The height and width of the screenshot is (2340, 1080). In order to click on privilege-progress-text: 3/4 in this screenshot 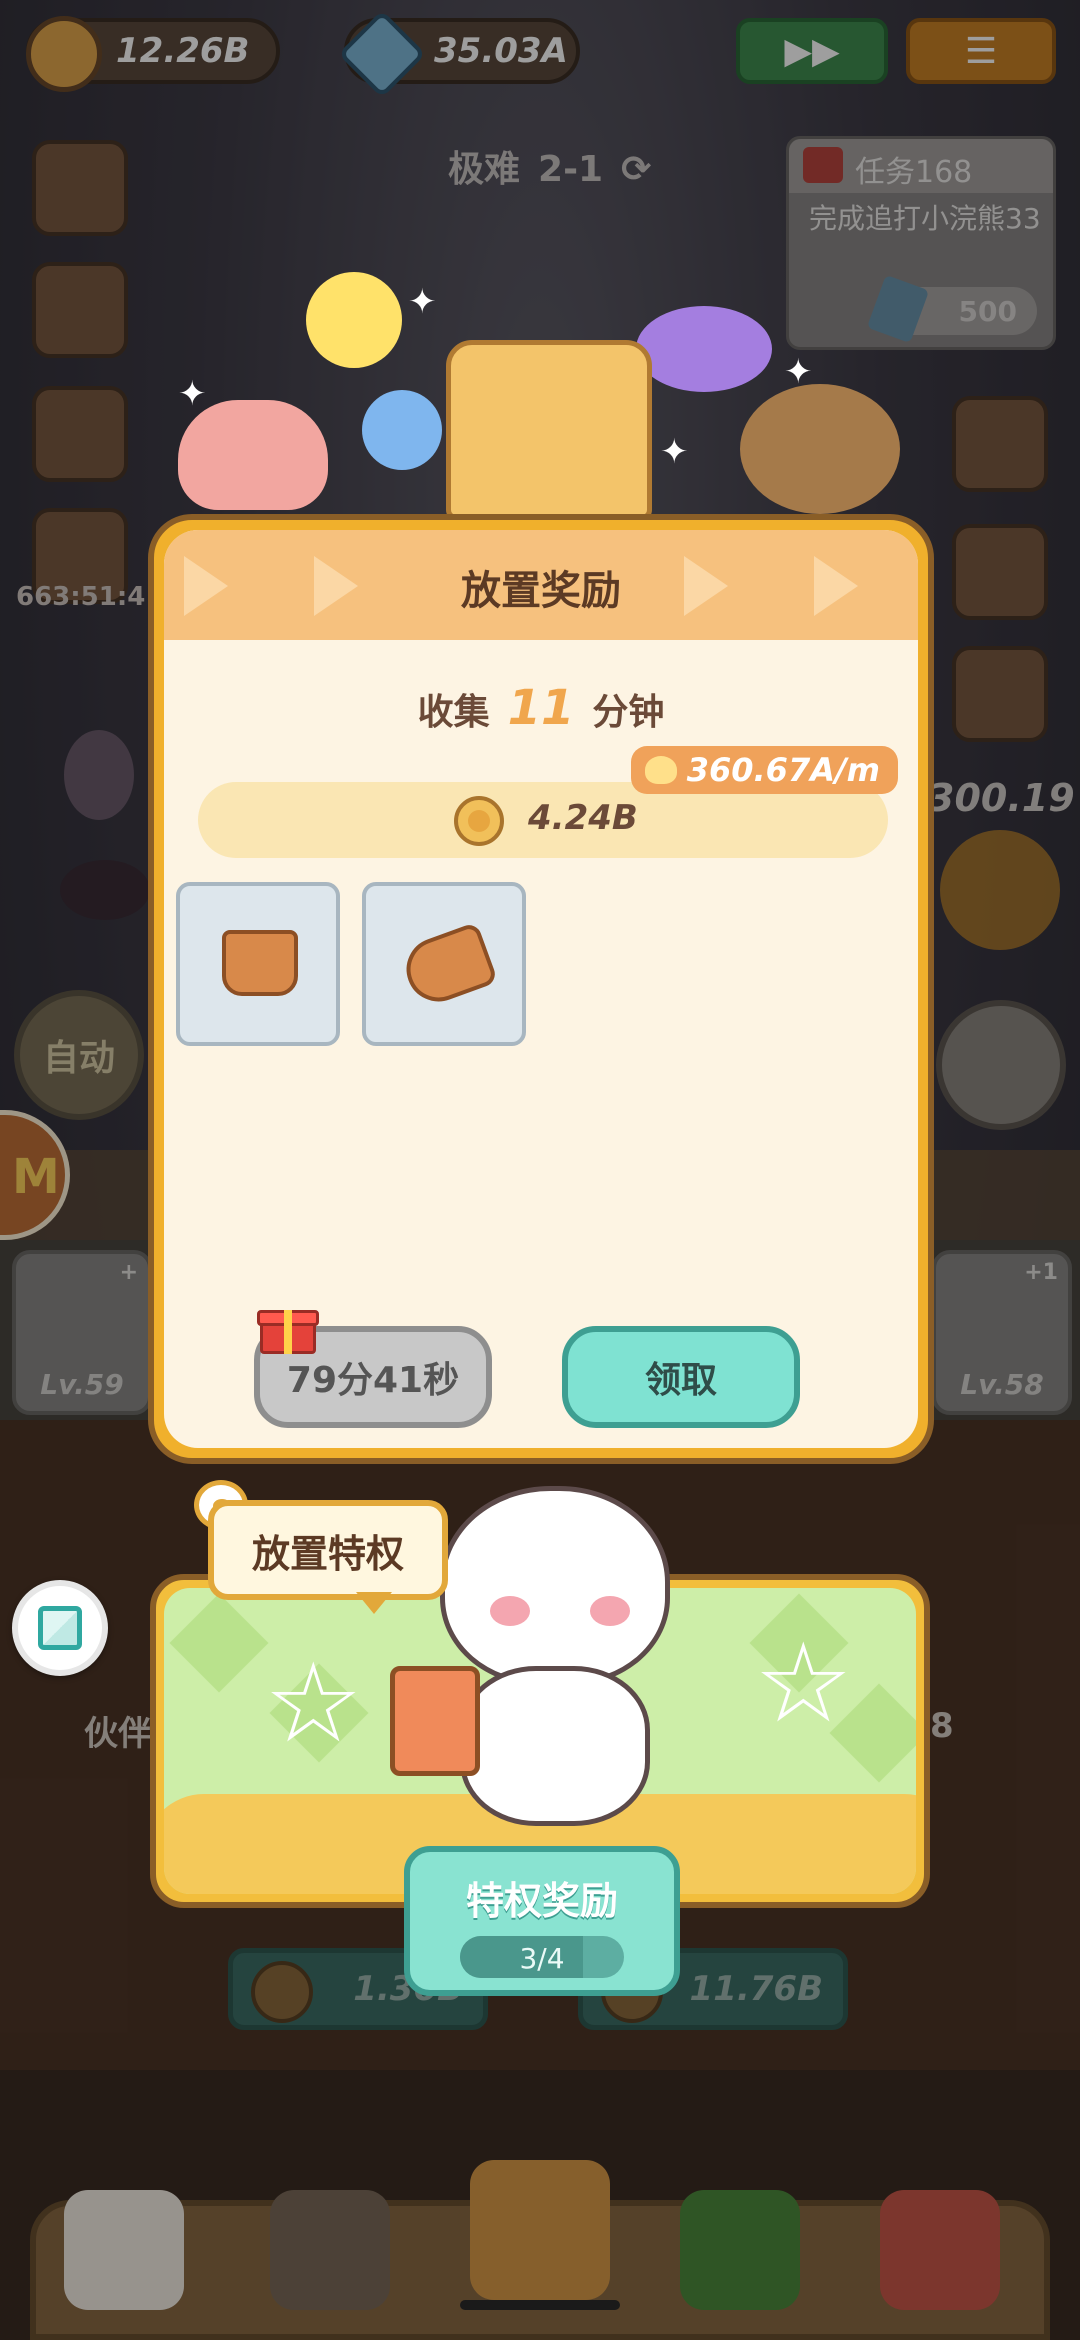, I will do `click(542, 1958)`.